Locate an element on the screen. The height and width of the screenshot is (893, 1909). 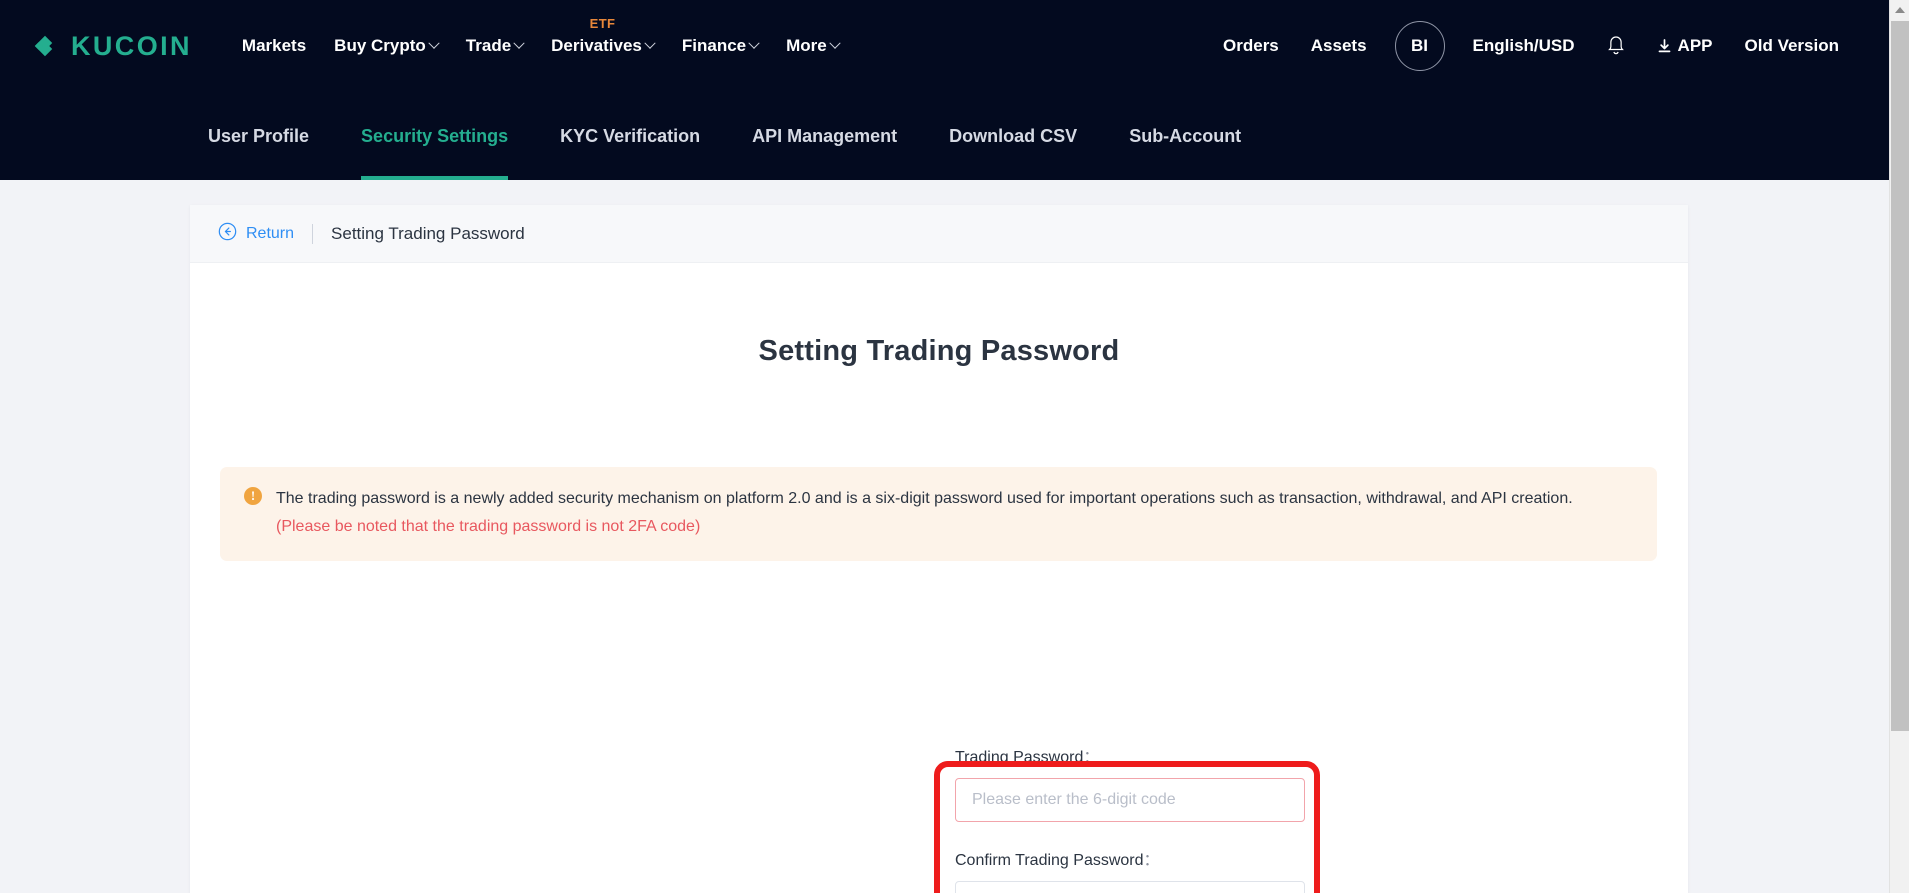
trading-password-input is located at coordinates (1130, 800).